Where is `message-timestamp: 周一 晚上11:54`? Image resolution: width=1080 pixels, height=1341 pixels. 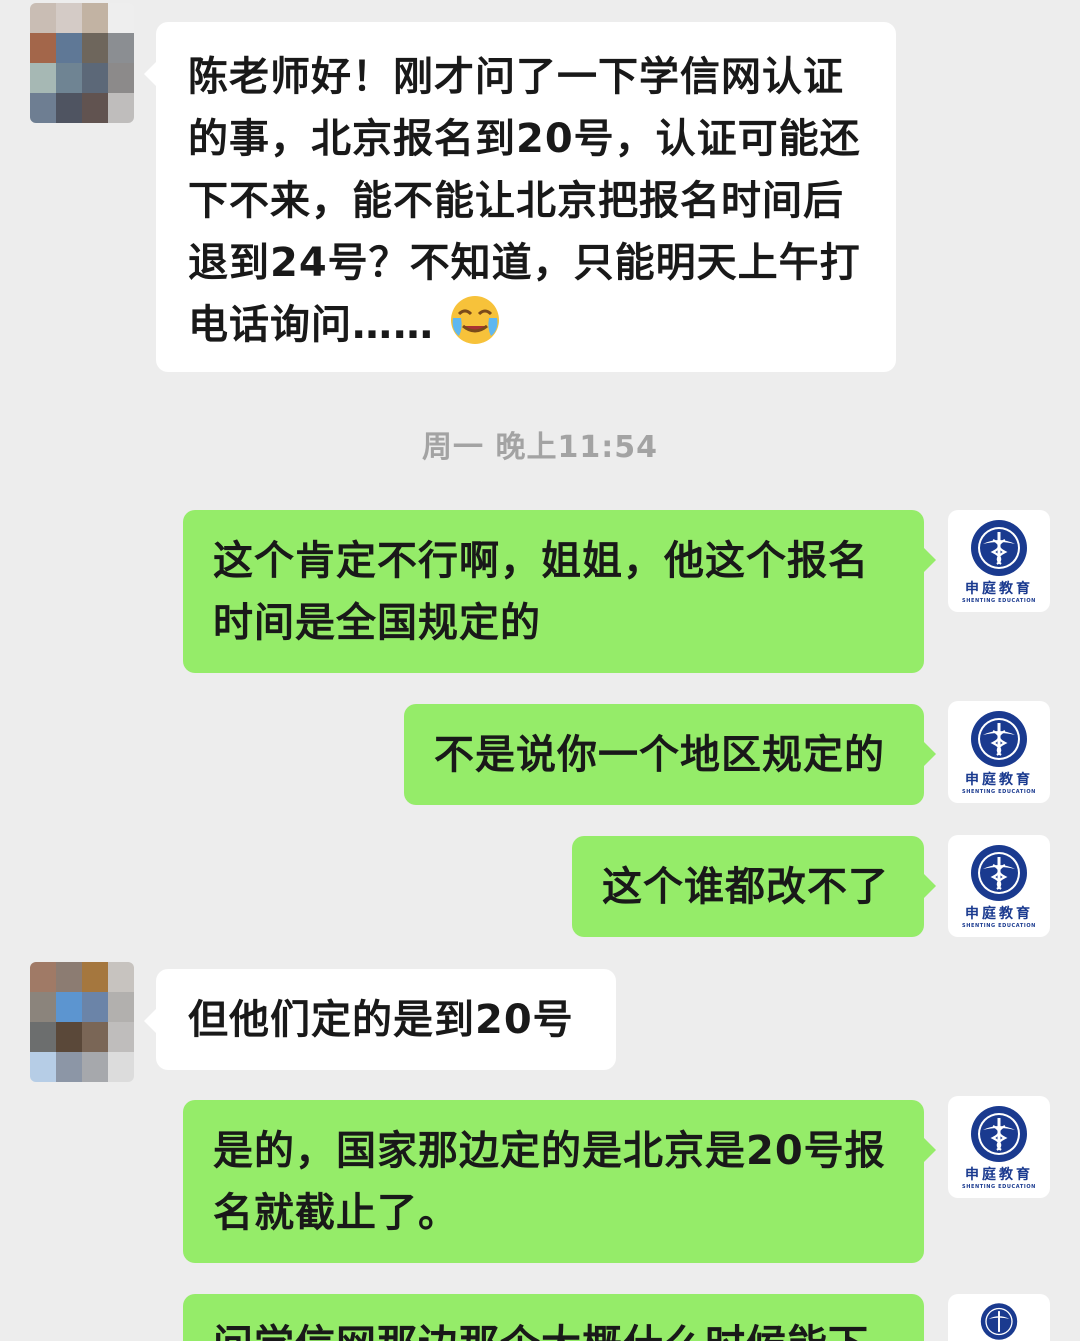
message-timestamp: 周一 晚上11:54 is located at coordinates (540, 447).